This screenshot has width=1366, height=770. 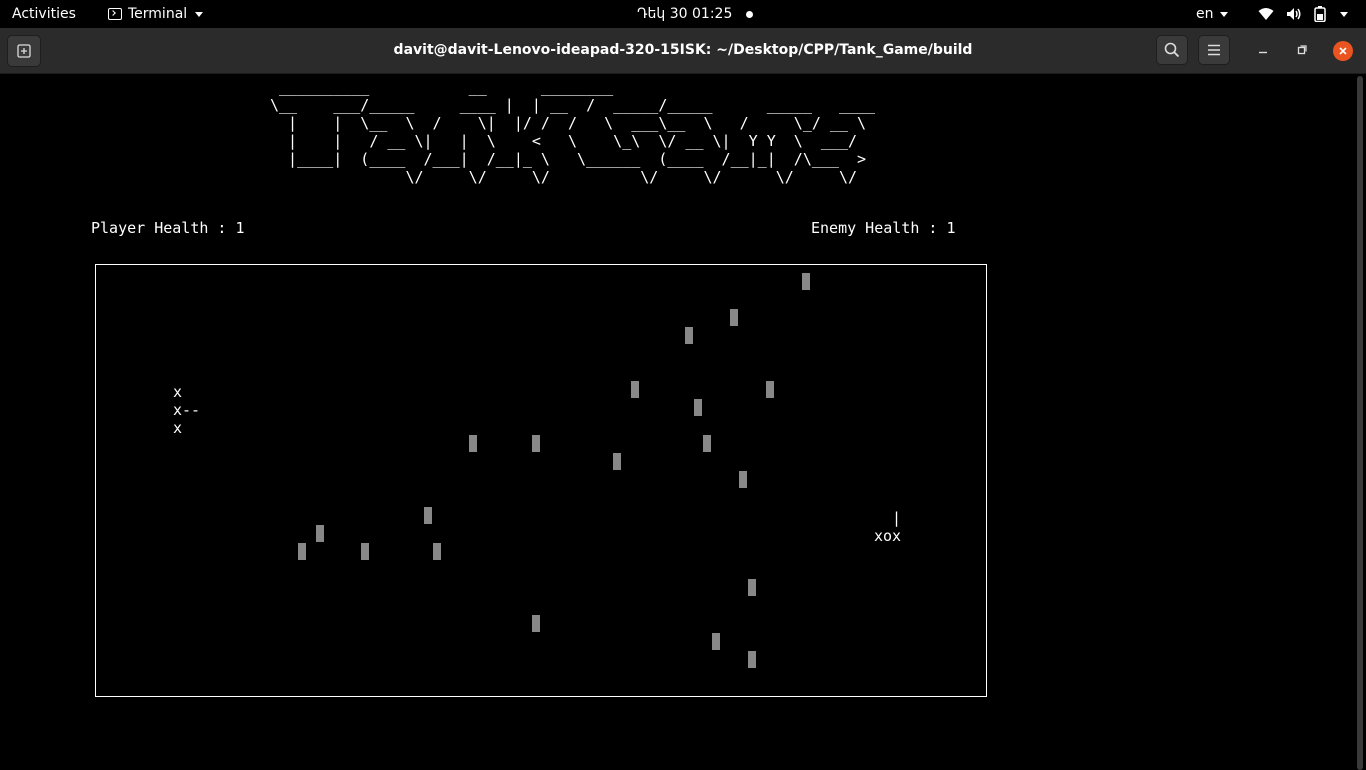 I want to click on language-label: en, so click(x=1205, y=14).